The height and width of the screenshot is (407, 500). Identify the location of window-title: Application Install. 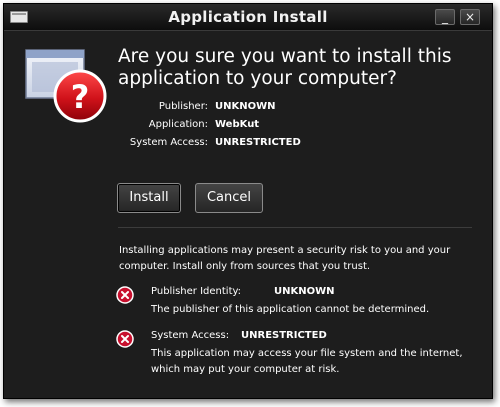
(248, 17).